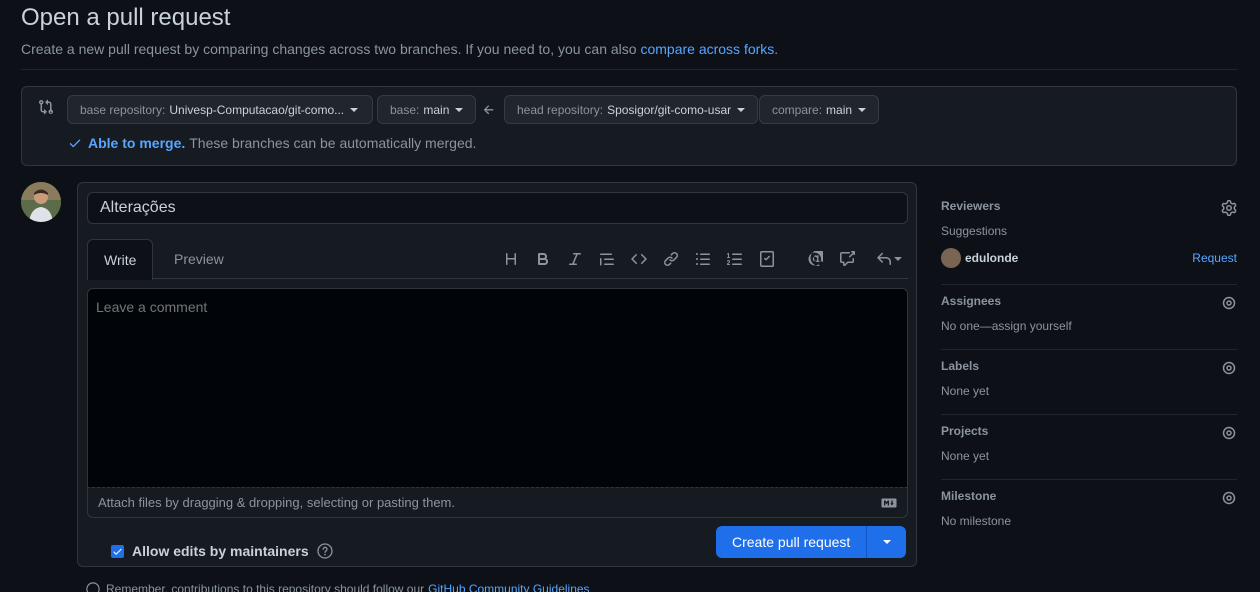  I want to click on task-list-icon, so click(767, 259).